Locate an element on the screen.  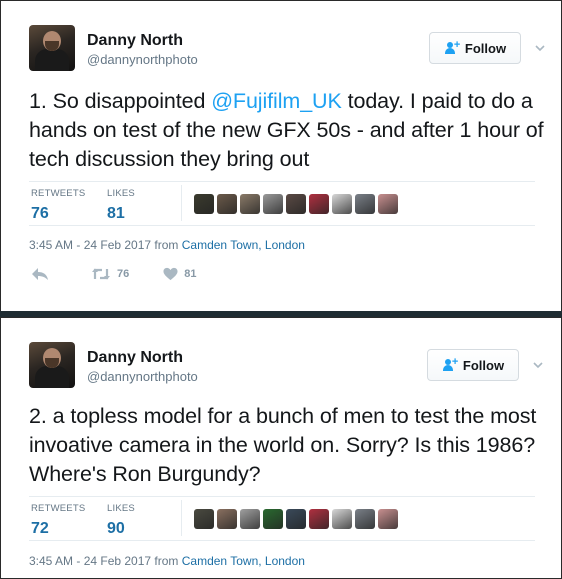
retweets-count: 72 is located at coordinates (40, 528).